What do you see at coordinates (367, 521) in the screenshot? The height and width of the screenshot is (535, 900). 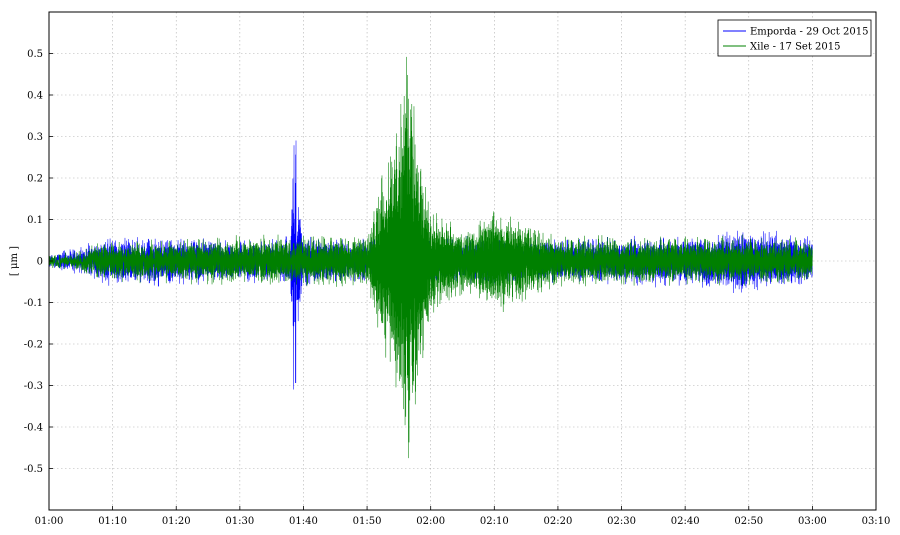 I see `x-tick-label: 01:50` at bounding box center [367, 521].